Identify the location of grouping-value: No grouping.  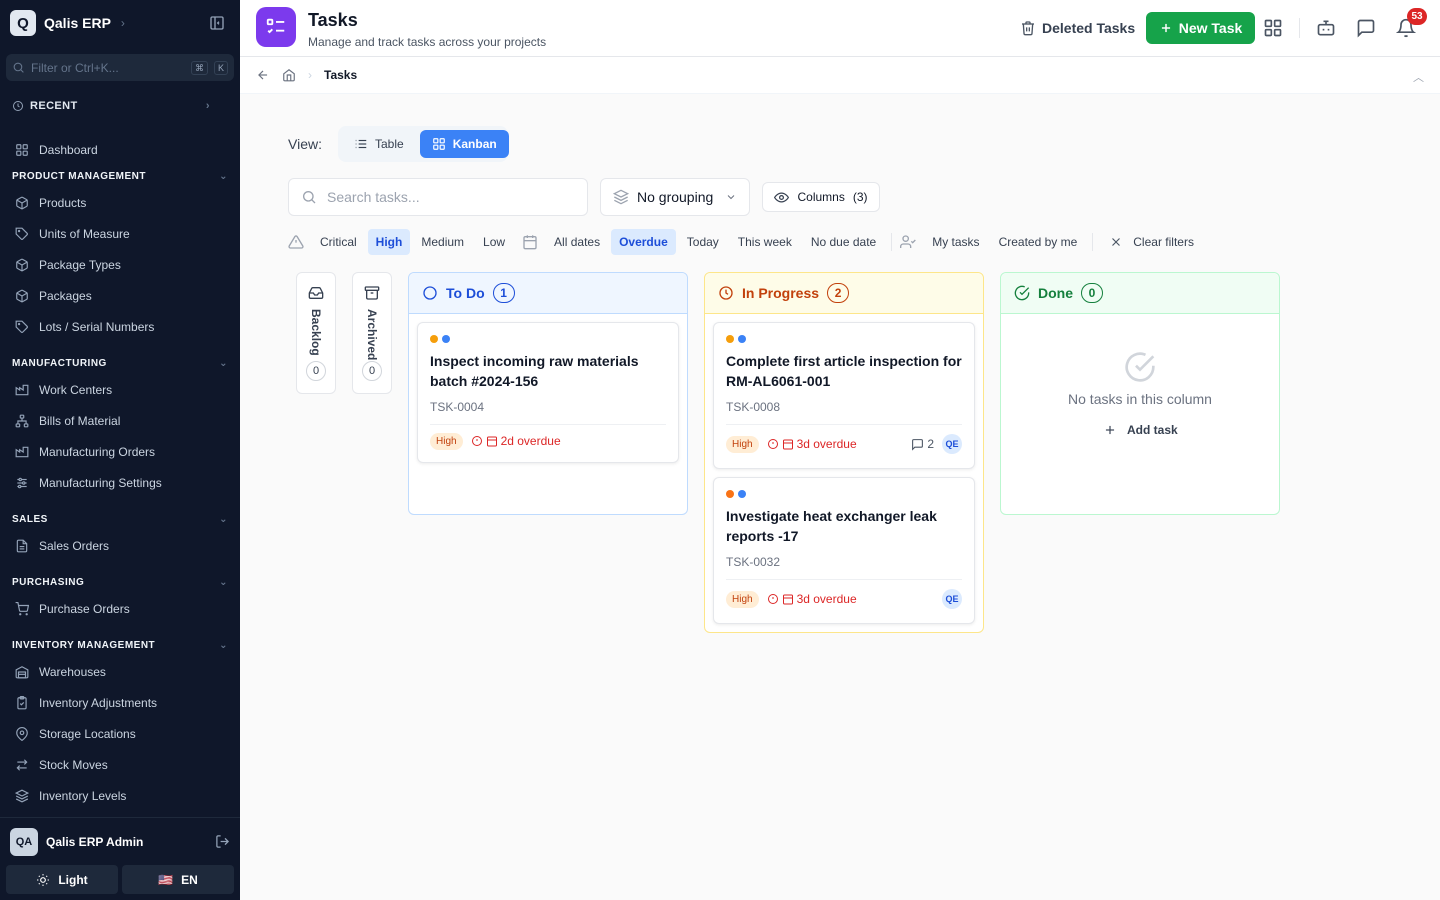
(675, 197).